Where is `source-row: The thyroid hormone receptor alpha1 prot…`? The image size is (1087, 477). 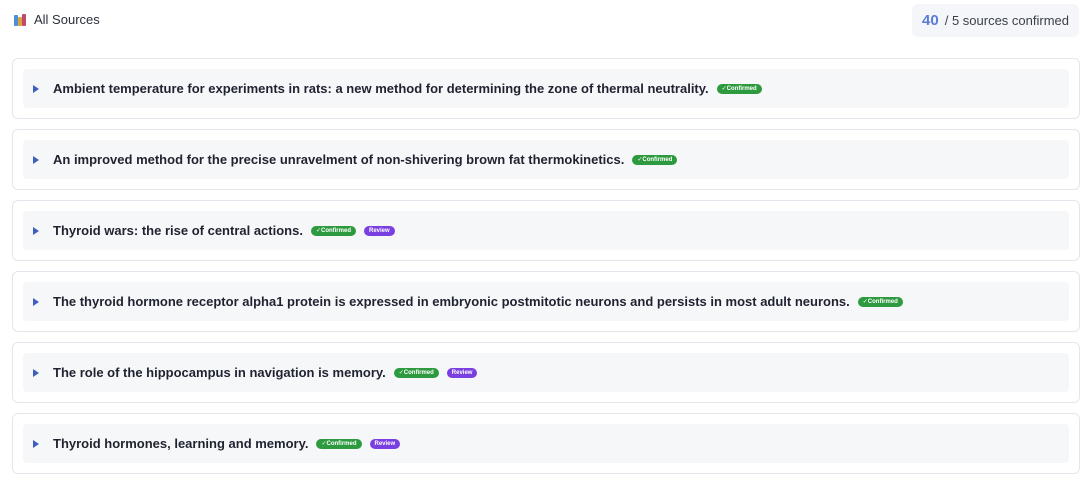
source-row: The thyroid hormone receptor alpha1 prot… is located at coordinates (546, 301).